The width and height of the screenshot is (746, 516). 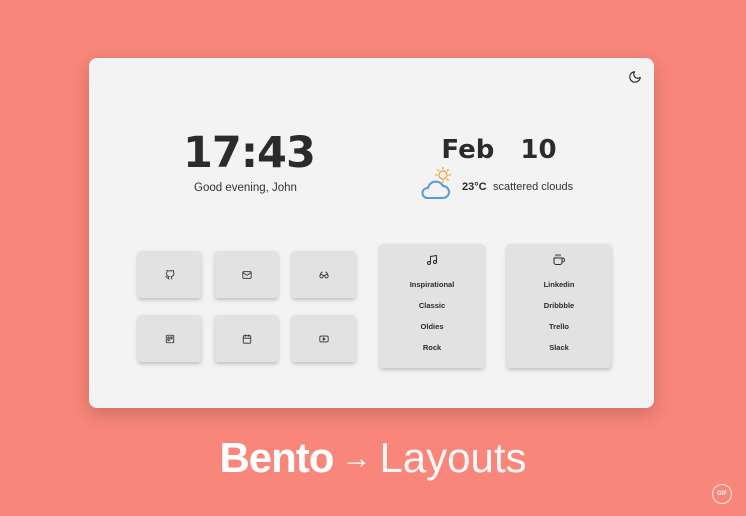 I want to click on footer-title-thin: Layouts, so click(x=453, y=457).